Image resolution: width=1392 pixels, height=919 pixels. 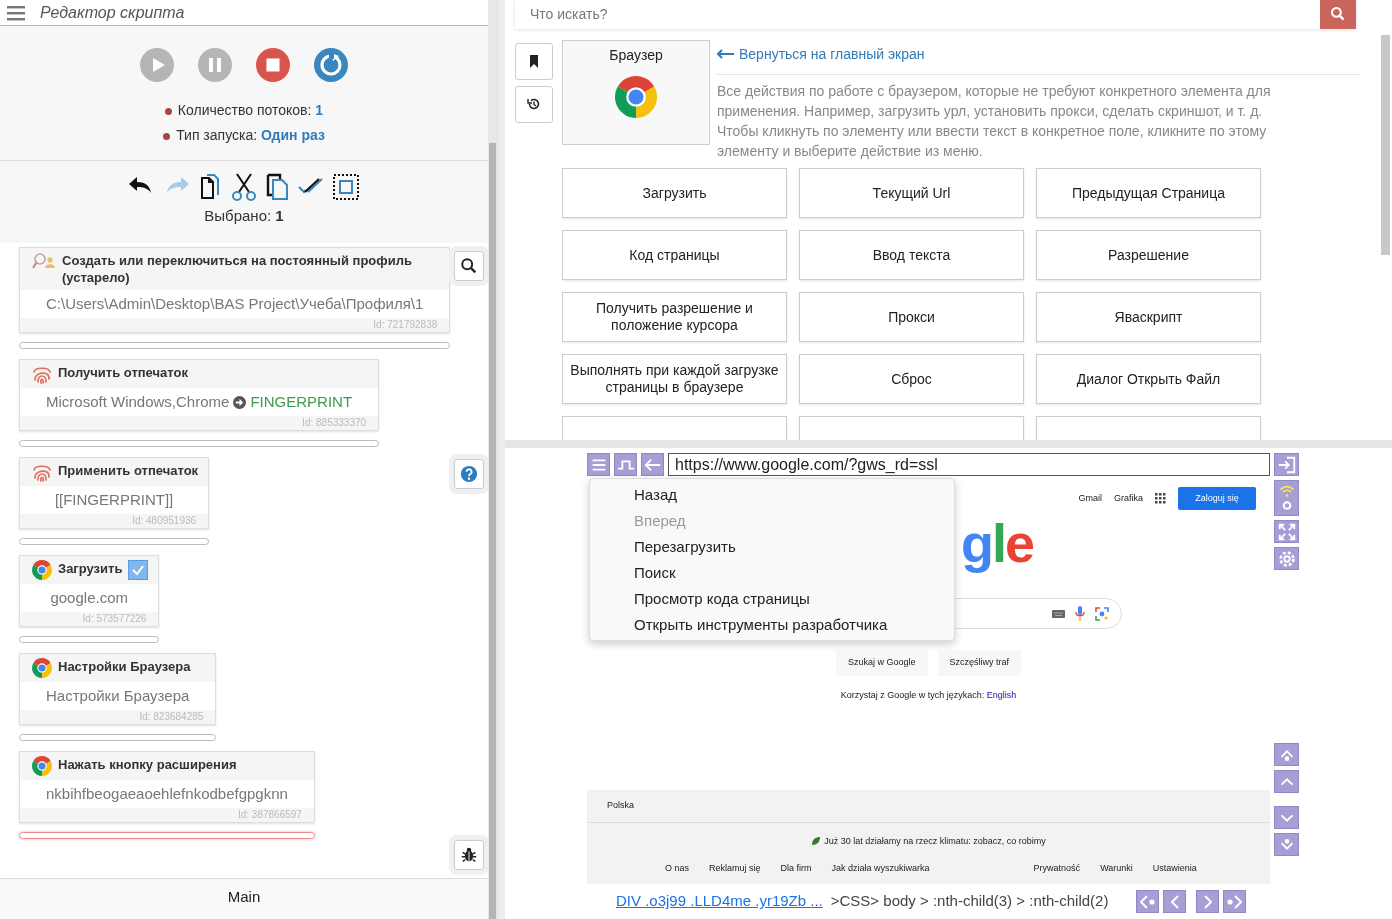 I want to click on leaf-icon, so click(x=816, y=841).